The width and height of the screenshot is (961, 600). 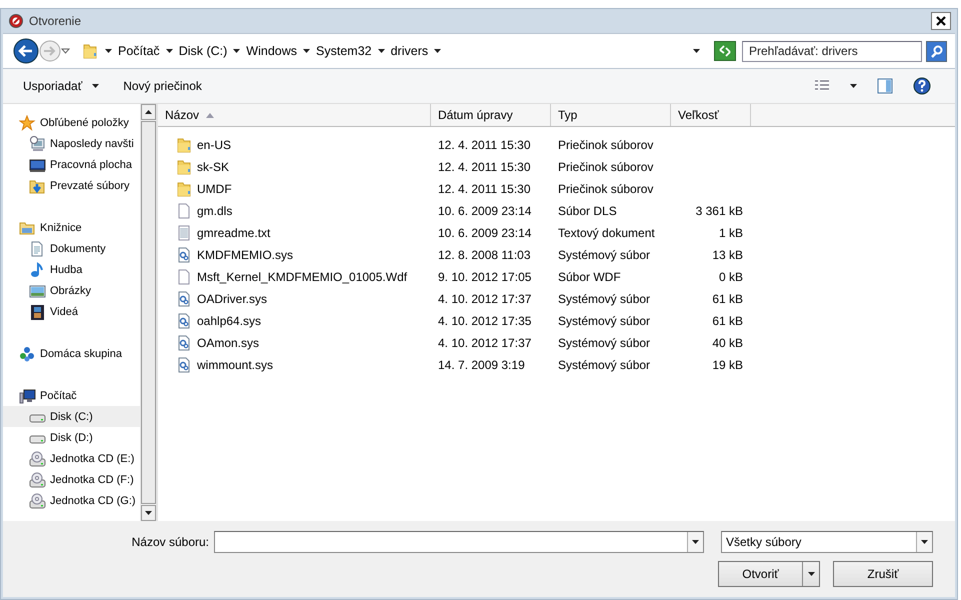 What do you see at coordinates (459, 542) in the screenshot?
I see `filename-field` at bounding box center [459, 542].